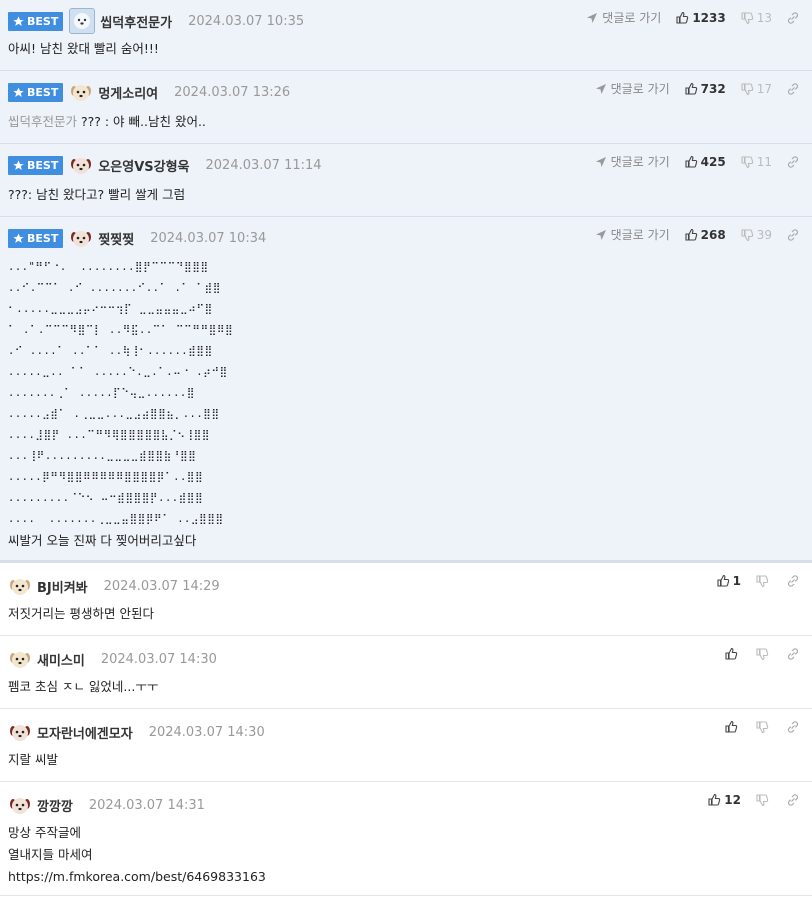 Image resolution: width=812 pixels, height=903 pixels. I want to click on comment-header: BEST 씹덕후전문가 2024.03.07 10:35, so click(156, 21).